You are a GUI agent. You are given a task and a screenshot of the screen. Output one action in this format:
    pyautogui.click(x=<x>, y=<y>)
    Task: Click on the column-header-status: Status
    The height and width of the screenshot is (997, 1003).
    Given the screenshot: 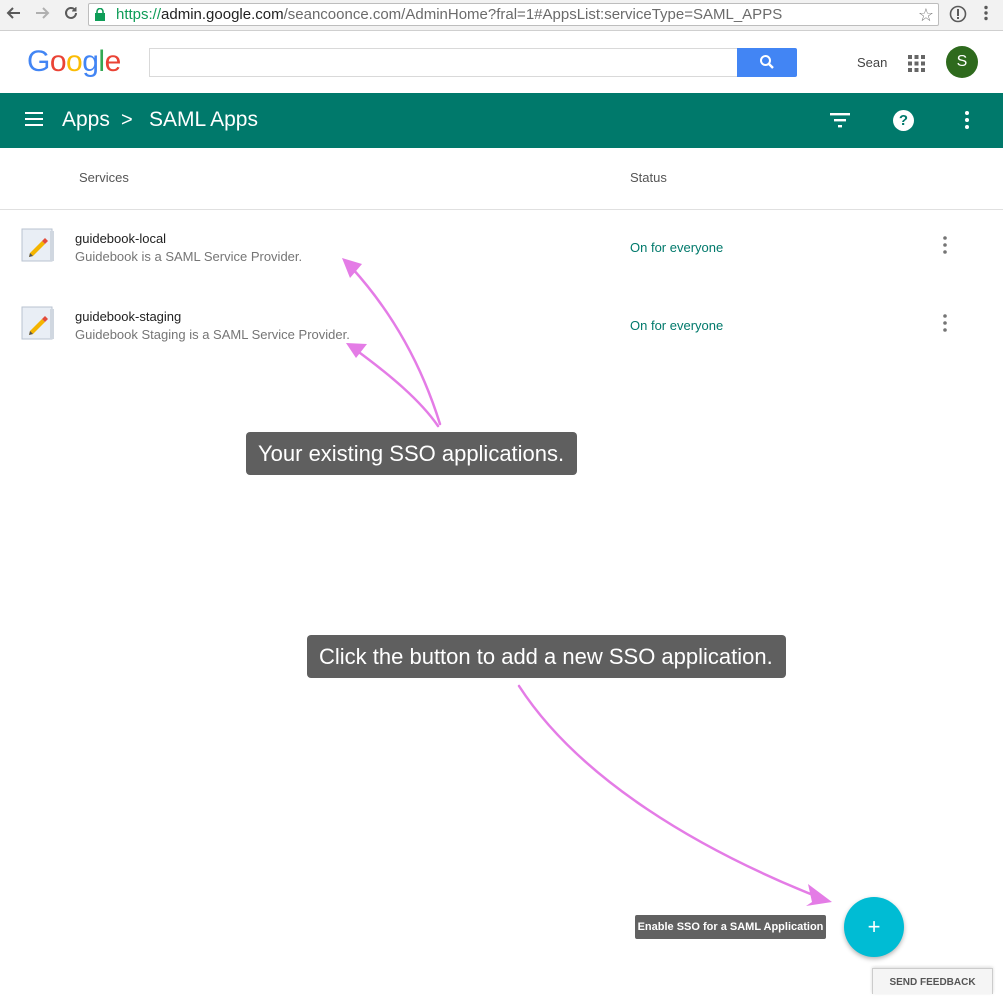 What is the action you would take?
    pyautogui.click(x=648, y=177)
    